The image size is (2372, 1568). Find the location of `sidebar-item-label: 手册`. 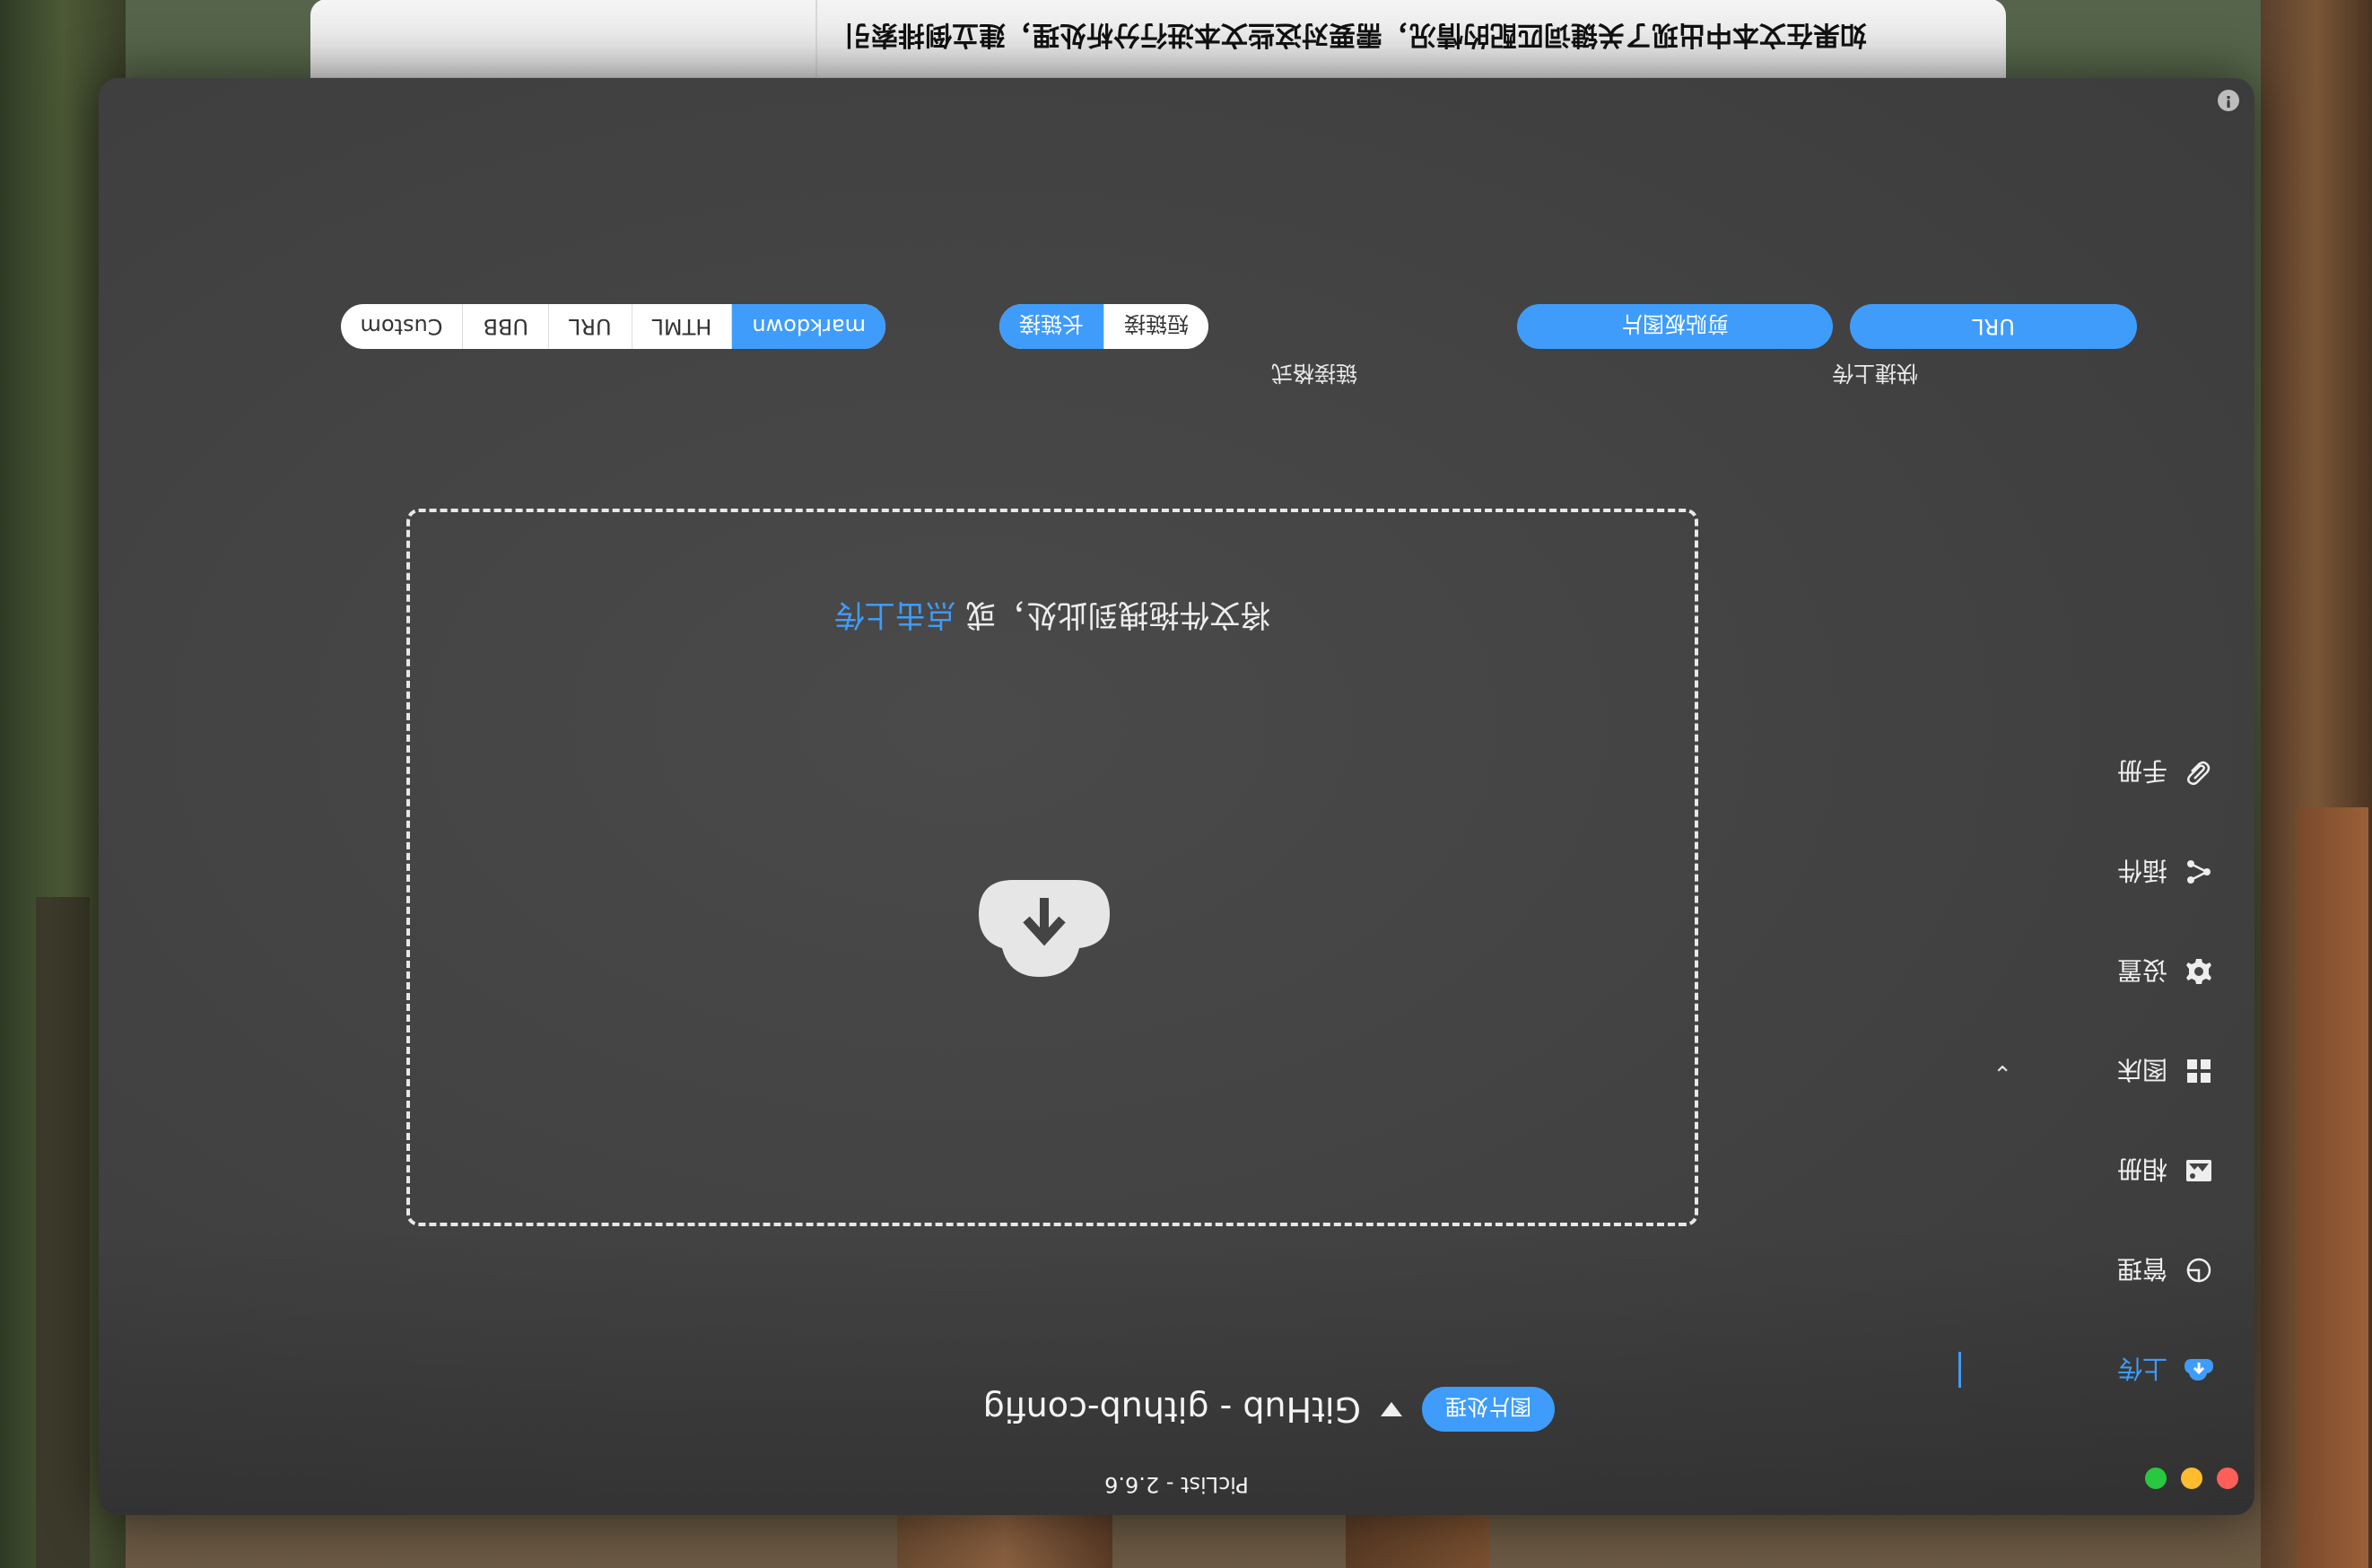

sidebar-item-label: 手册 is located at coordinates (2141, 771).